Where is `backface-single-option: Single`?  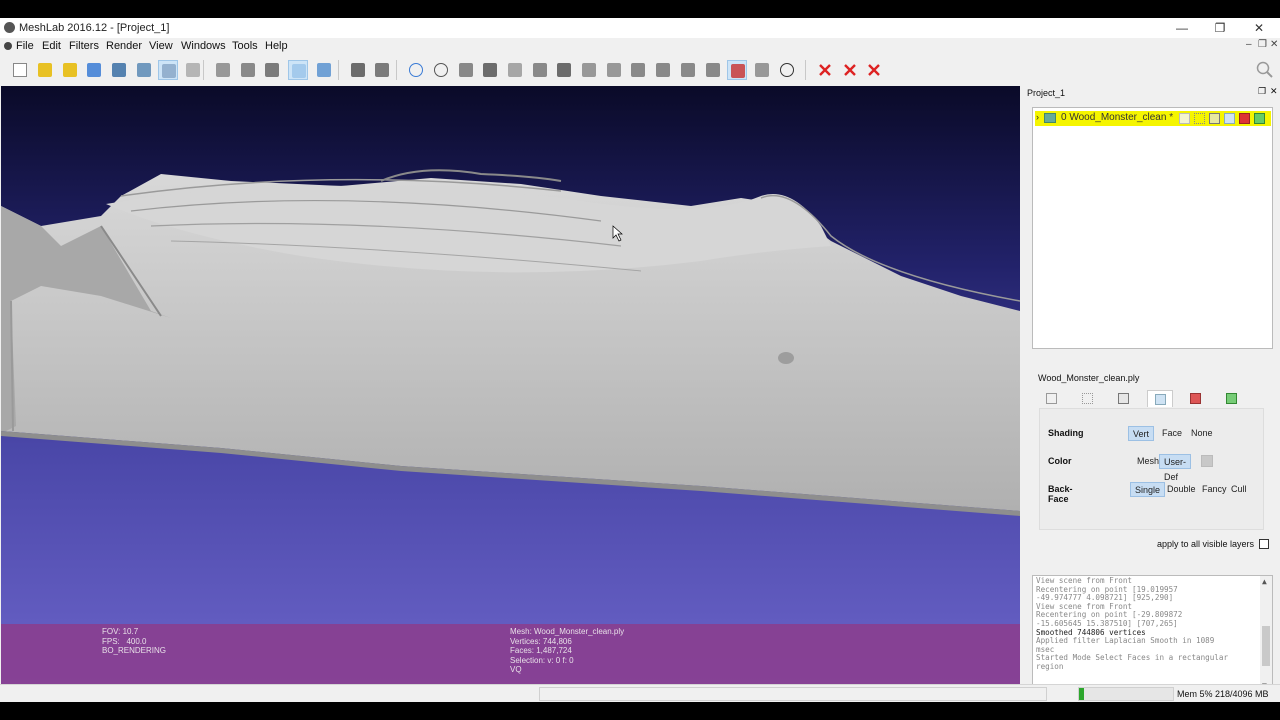
backface-single-option: Single is located at coordinates (1148, 489).